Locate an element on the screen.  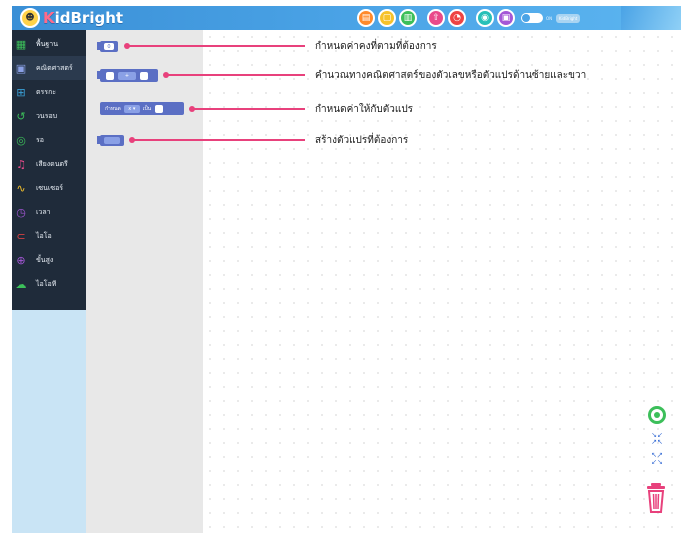
wait-icon: ◎ is located at coordinates (21, 140).